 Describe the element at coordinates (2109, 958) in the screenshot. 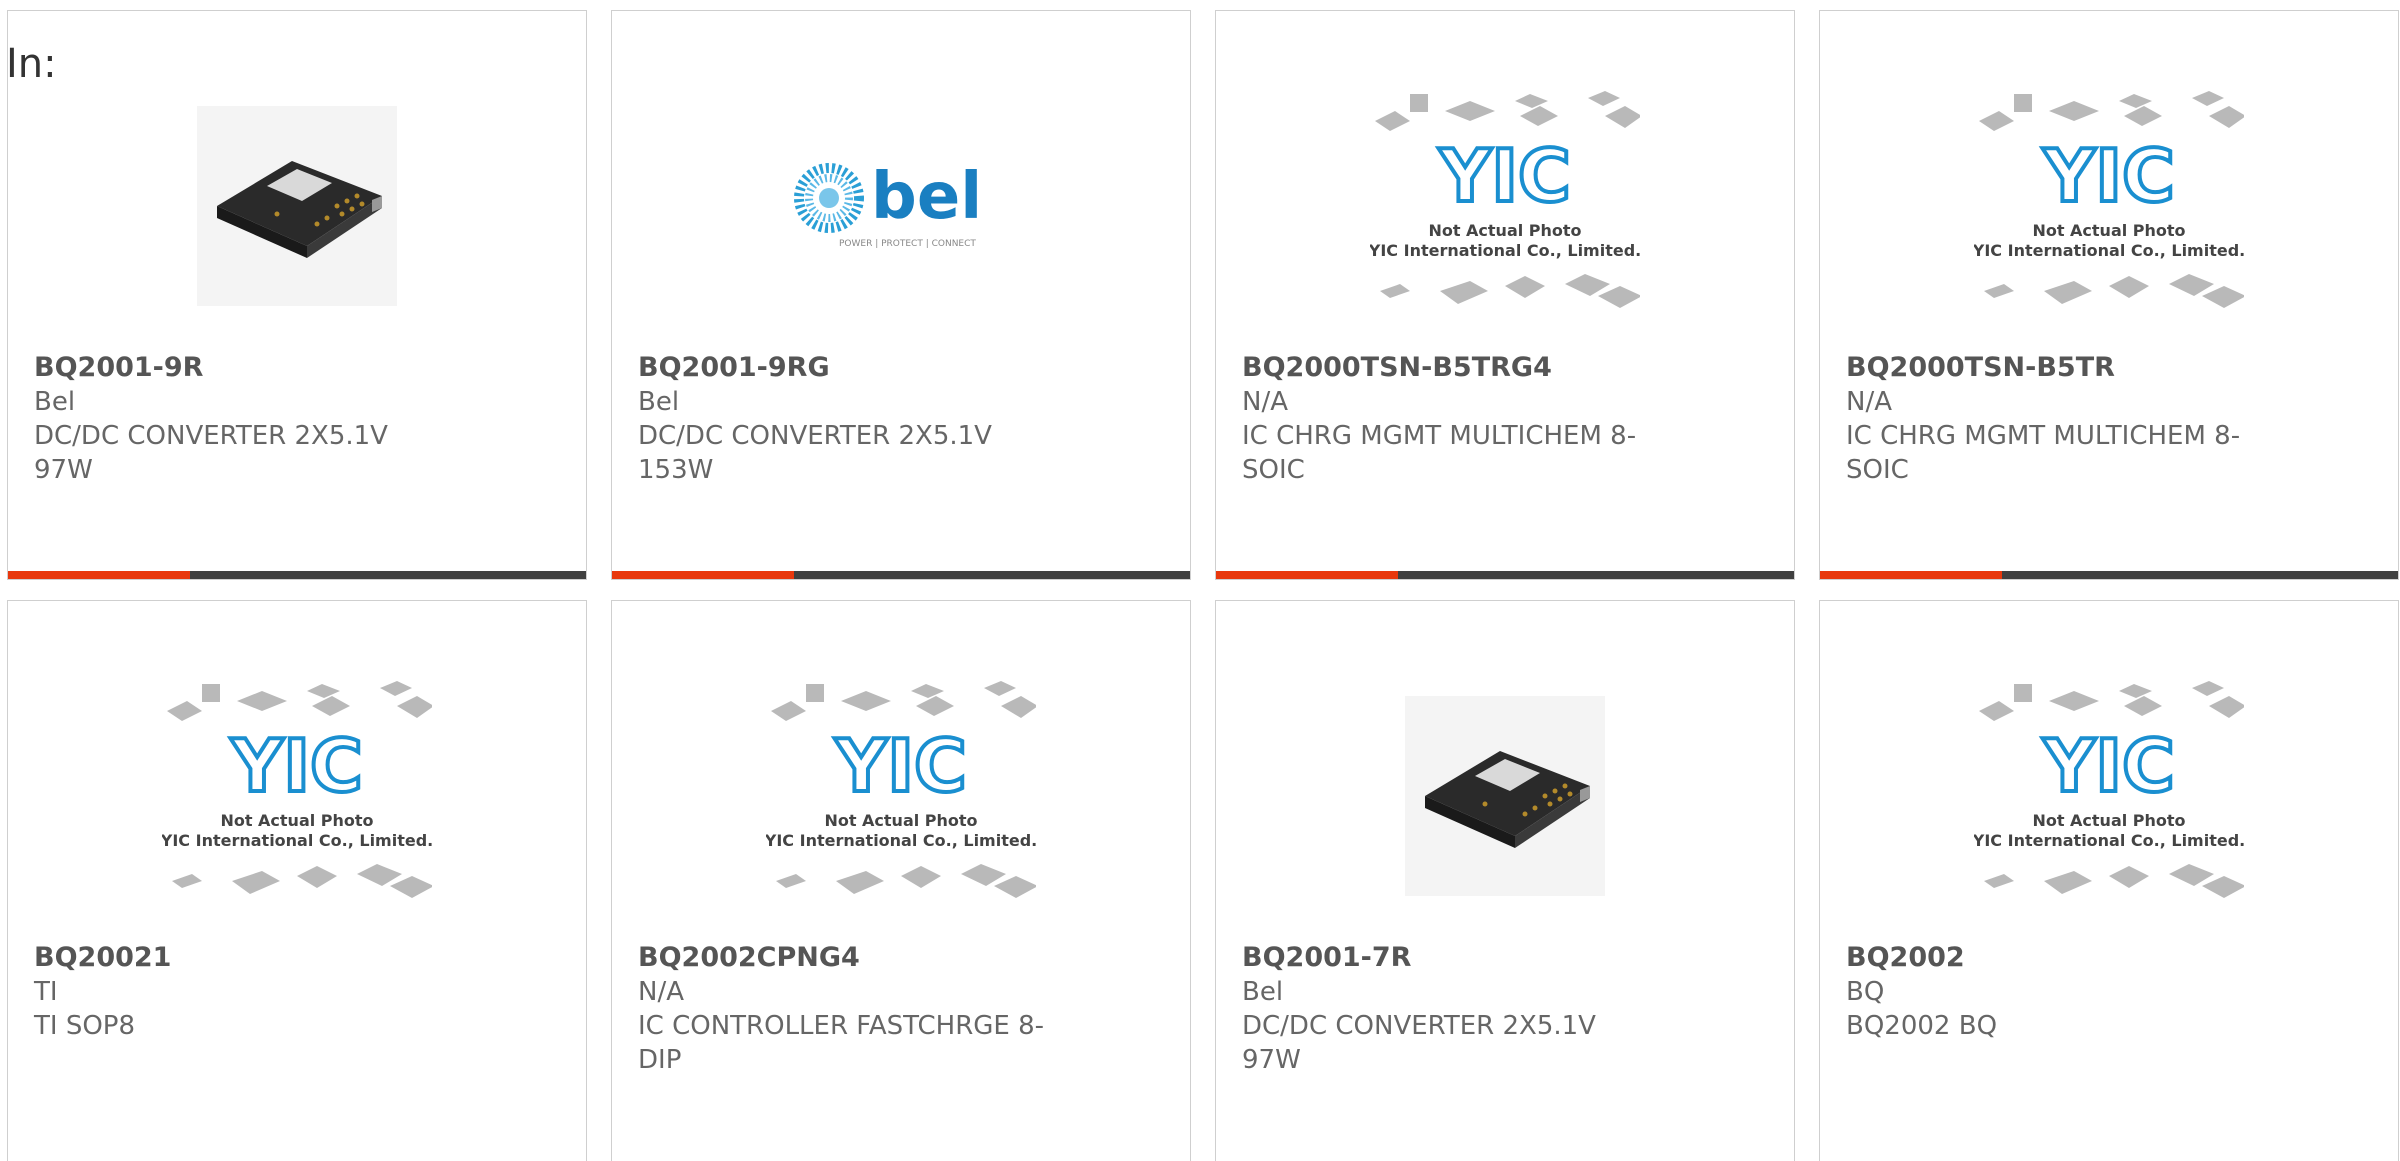

I see `part-number: BQ2002` at that location.